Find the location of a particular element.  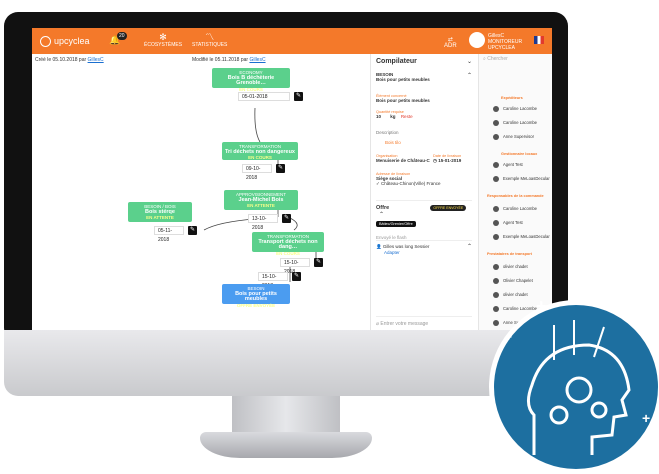

adr-button: ⇄ ADR is located at coordinates (450, 42).